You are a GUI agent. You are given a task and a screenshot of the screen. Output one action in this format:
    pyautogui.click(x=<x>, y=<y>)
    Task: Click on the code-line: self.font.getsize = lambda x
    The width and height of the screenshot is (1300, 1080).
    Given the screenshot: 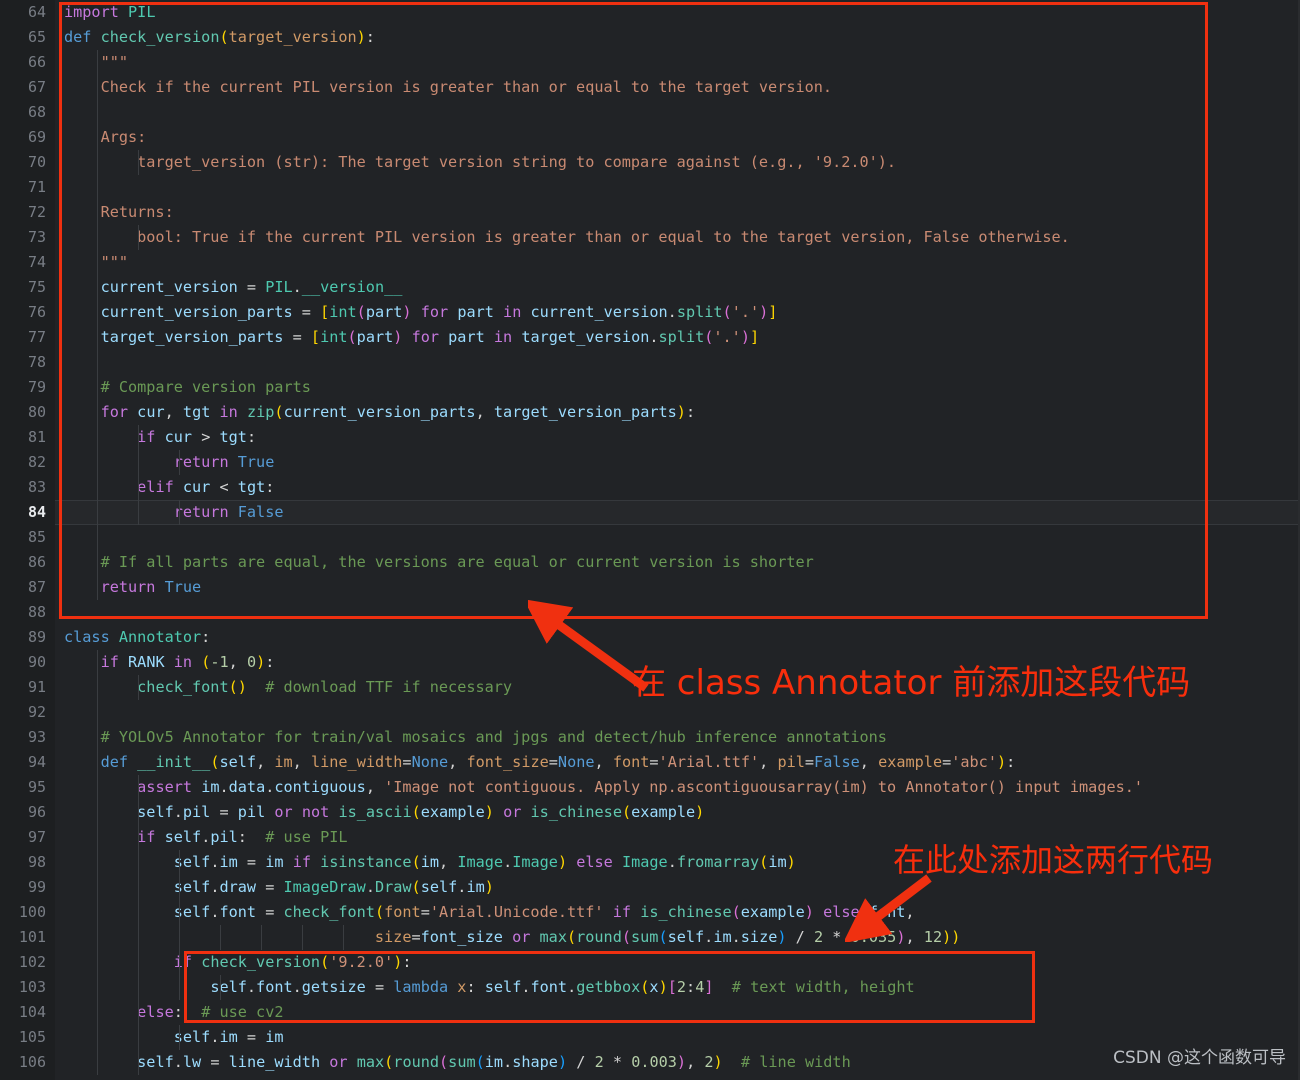 What is the action you would take?
    pyautogui.click(x=677, y=987)
    